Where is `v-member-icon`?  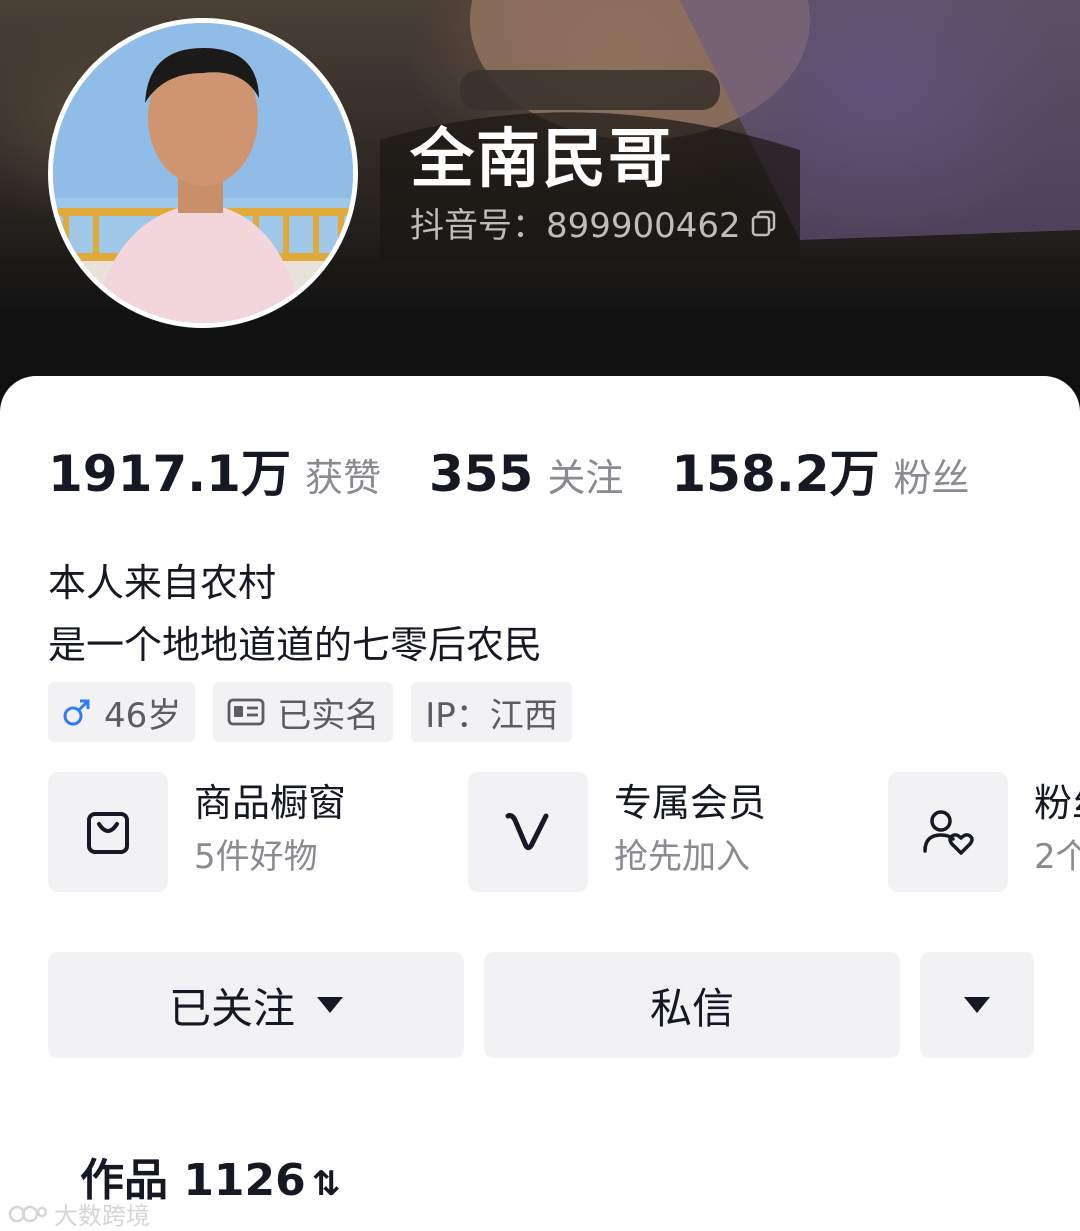
v-member-icon is located at coordinates (527, 832).